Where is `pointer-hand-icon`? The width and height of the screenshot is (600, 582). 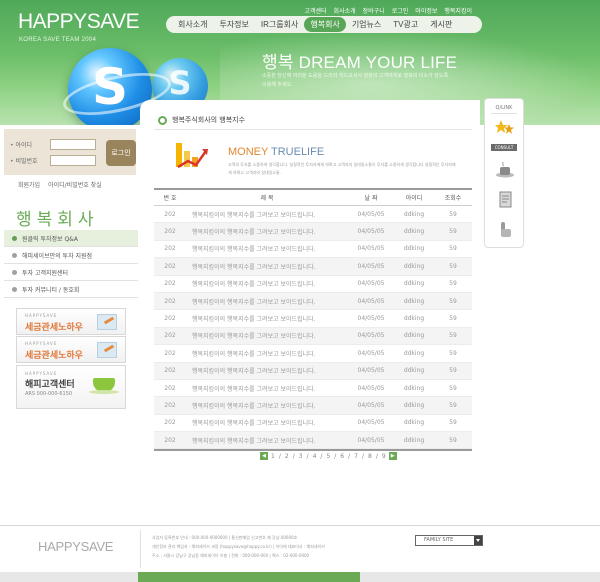
pointer-hand-icon is located at coordinates (505, 230).